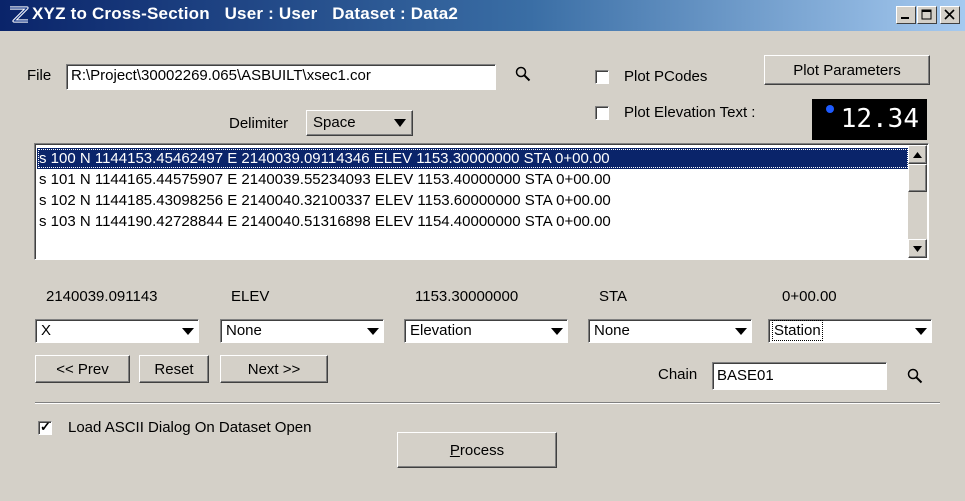  I want to click on reset-button: Reset, so click(174, 369).